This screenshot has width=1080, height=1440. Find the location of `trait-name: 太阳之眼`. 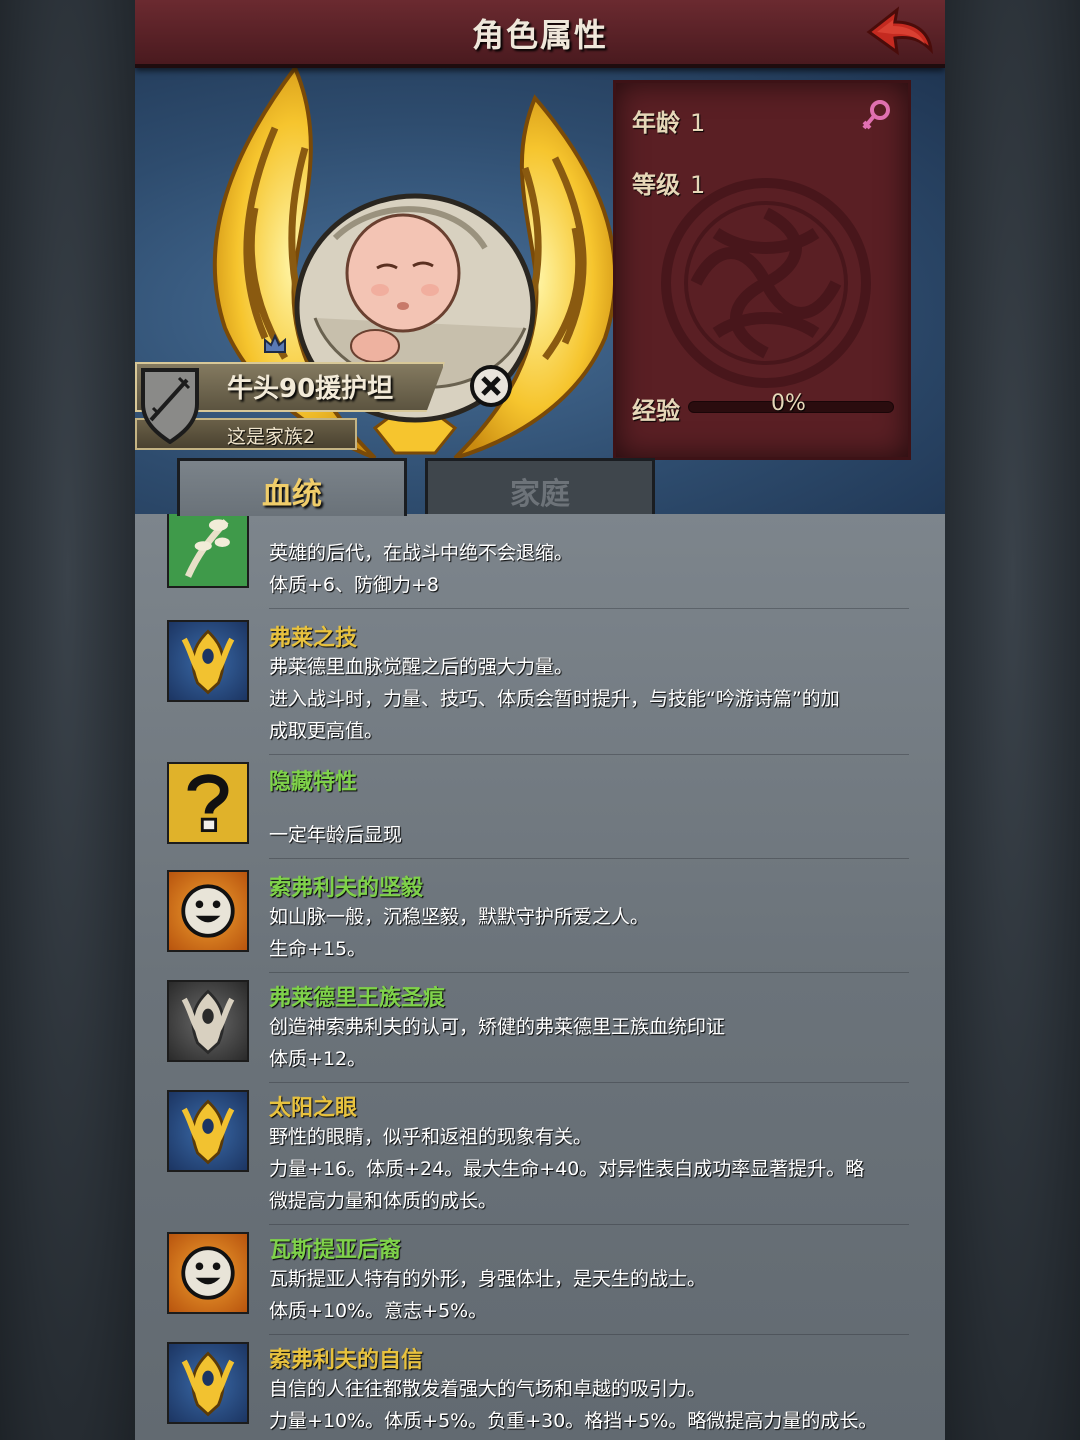

trait-name: 太阳之眼 is located at coordinates (313, 1108).